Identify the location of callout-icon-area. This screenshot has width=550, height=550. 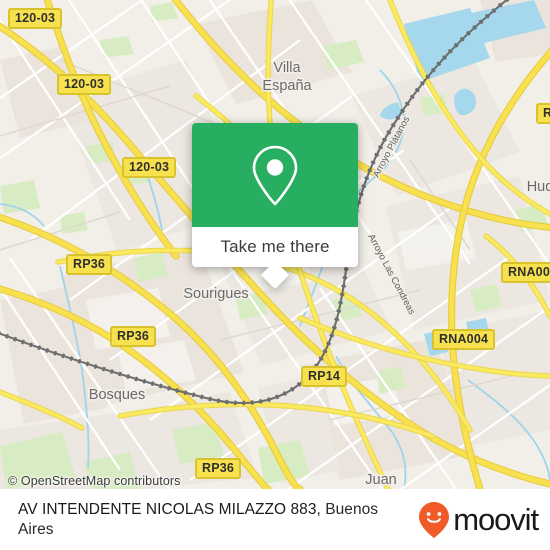
(275, 175).